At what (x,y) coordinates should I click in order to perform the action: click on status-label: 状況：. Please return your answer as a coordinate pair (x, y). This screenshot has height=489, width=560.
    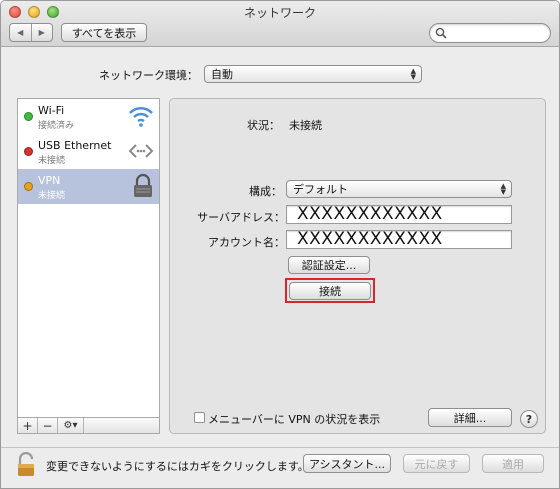
    Looking at the image, I should click on (263, 125).